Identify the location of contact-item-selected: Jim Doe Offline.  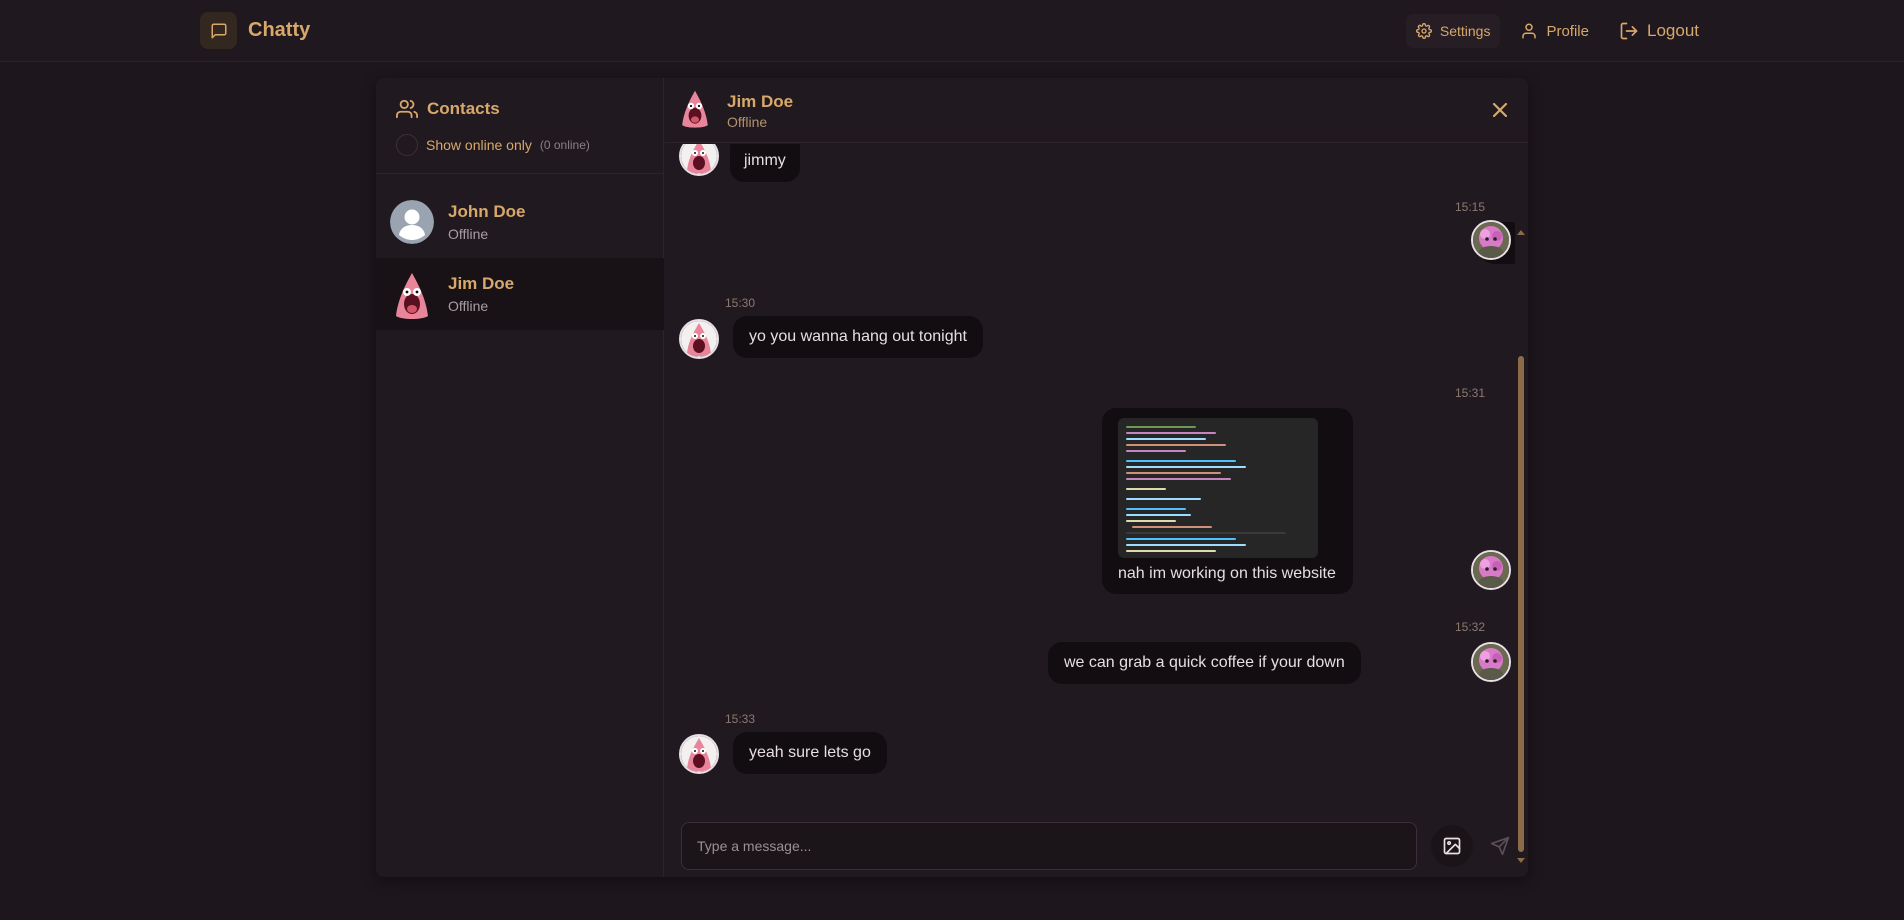
(520, 294).